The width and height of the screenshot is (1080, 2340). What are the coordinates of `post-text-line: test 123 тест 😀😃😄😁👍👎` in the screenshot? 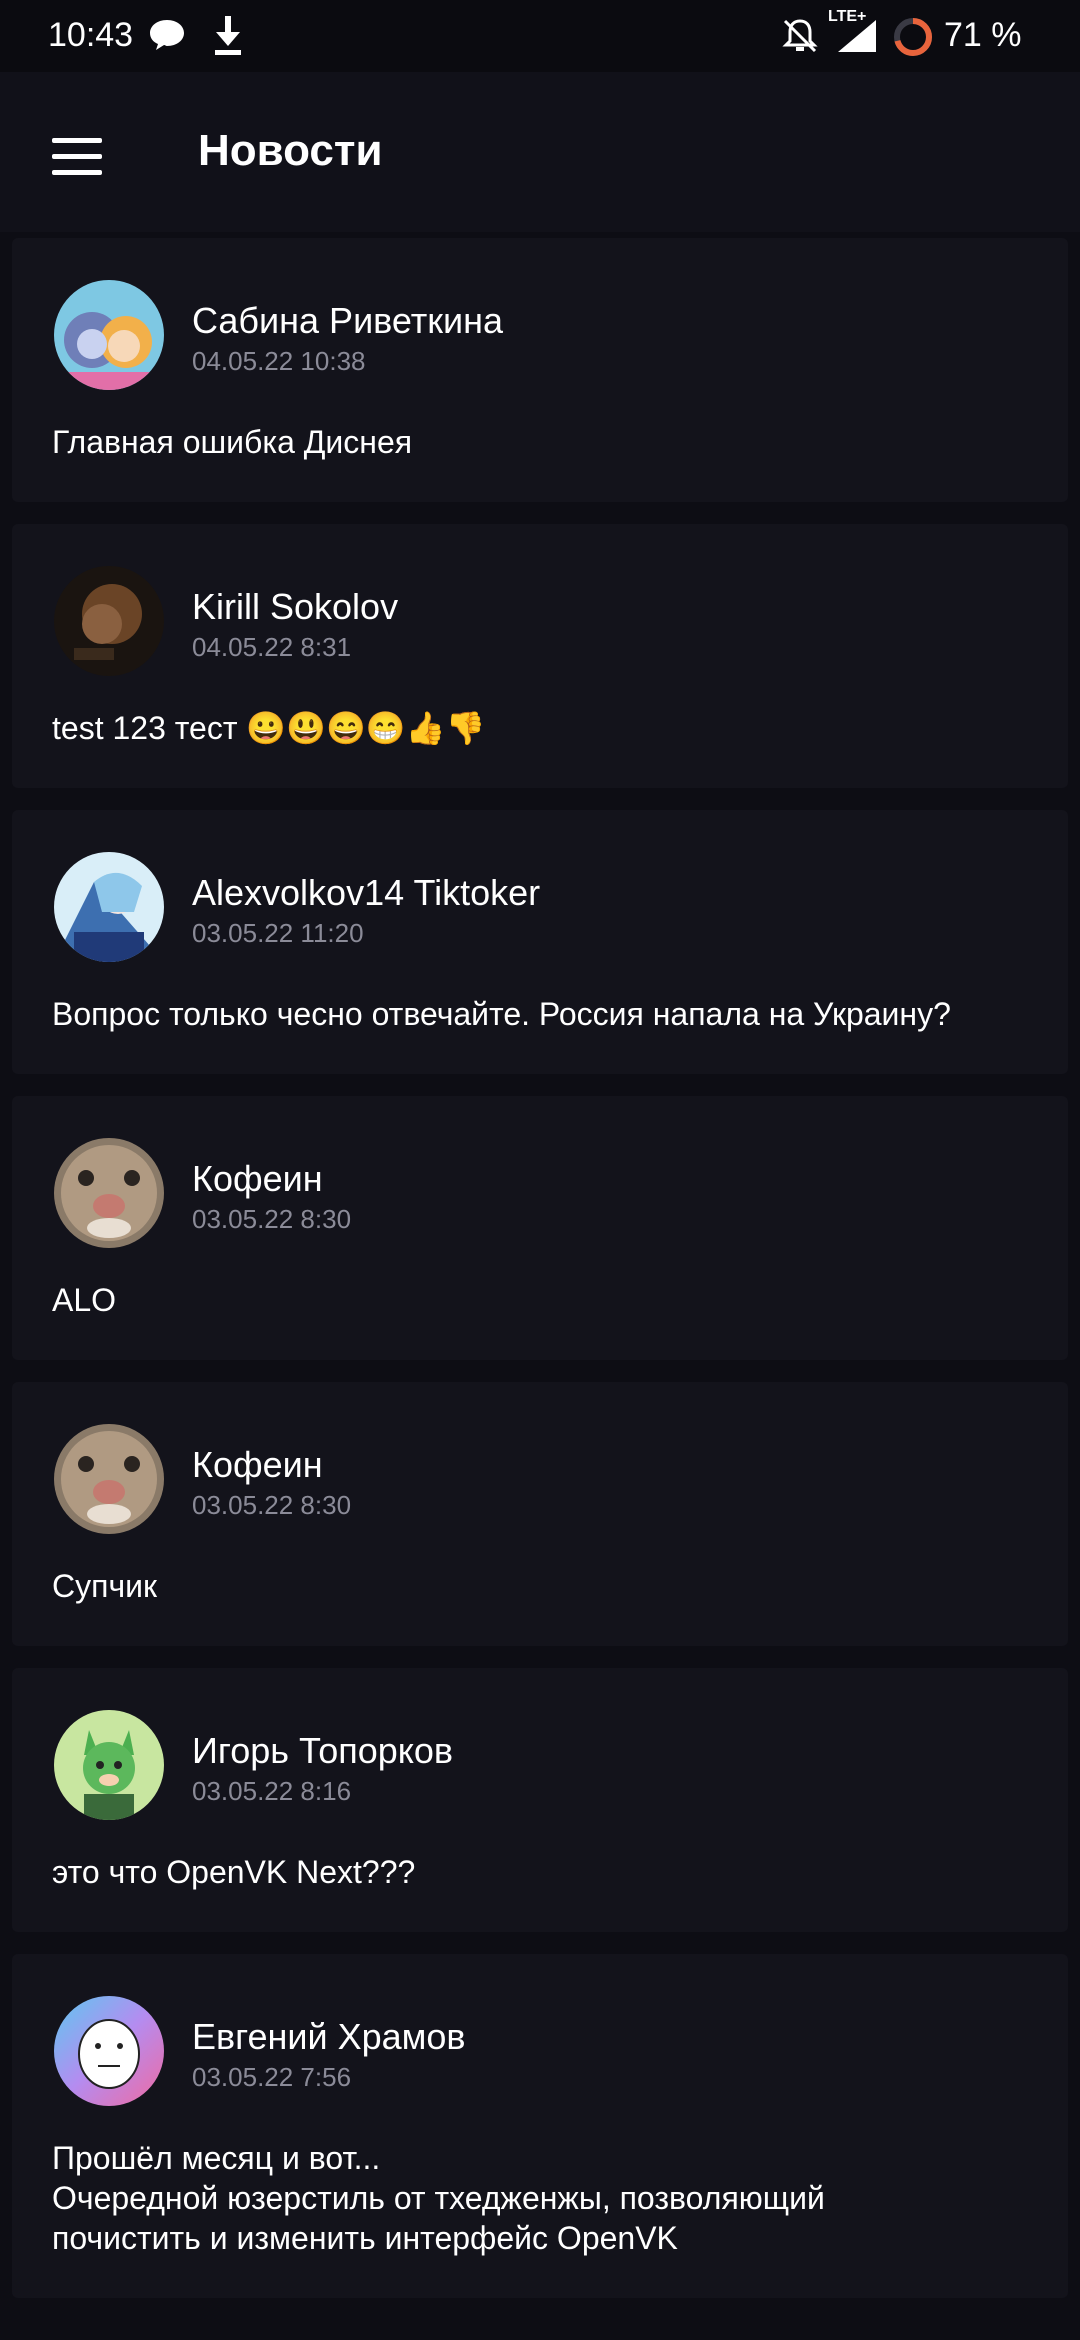 It's located at (269, 728).